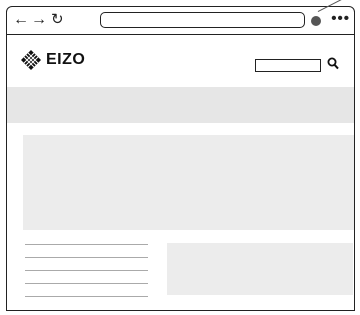  Describe the element at coordinates (21, 20) in the screenshot. I see `back-arrow-icon: ←` at that location.